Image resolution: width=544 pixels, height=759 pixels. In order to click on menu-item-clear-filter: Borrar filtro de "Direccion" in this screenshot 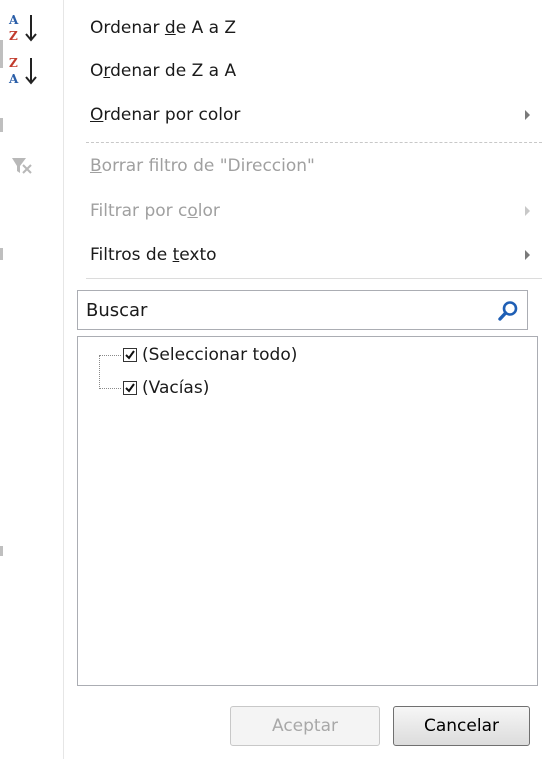, I will do `click(278, 166)`.